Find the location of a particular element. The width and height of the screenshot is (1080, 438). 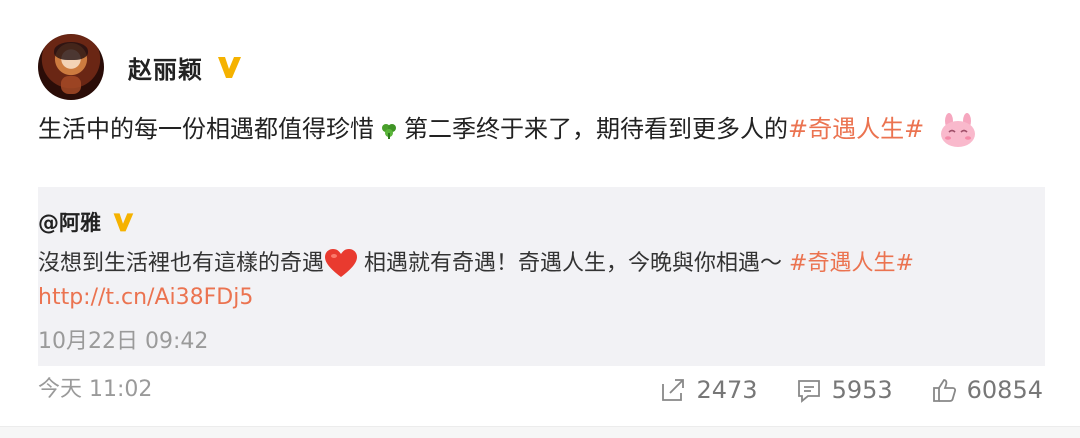

repost-text-part1: 沒想到生活裡也有這樣的奇遇 is located at coordinates (181, 263).